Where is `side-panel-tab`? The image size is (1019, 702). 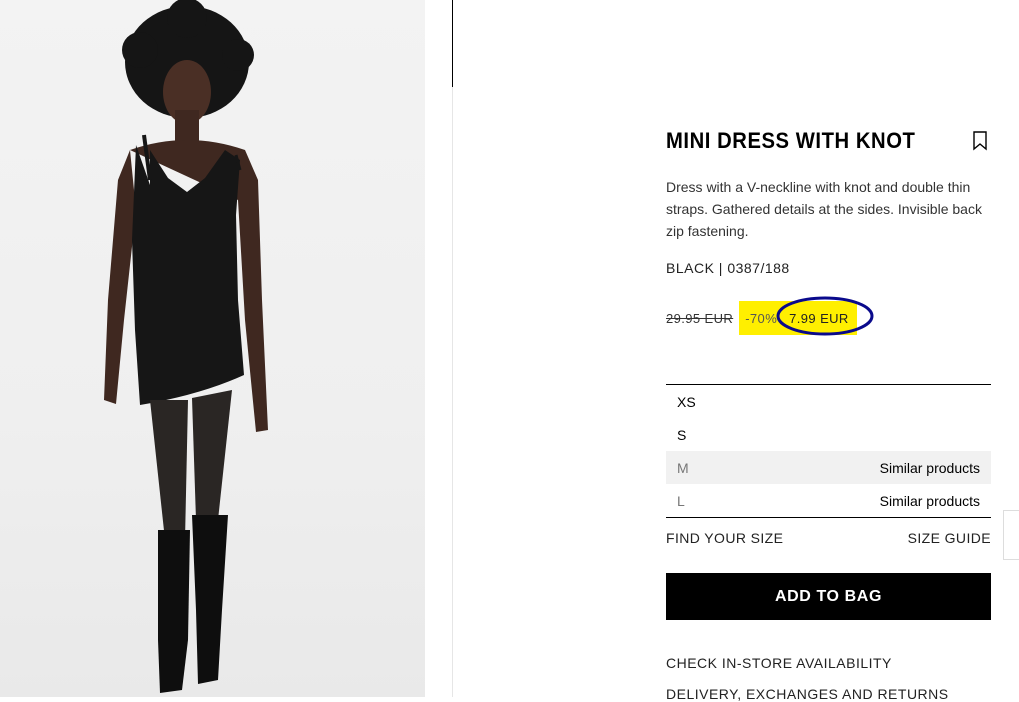
side-panel-tab is located at coordinates (1011, 535).